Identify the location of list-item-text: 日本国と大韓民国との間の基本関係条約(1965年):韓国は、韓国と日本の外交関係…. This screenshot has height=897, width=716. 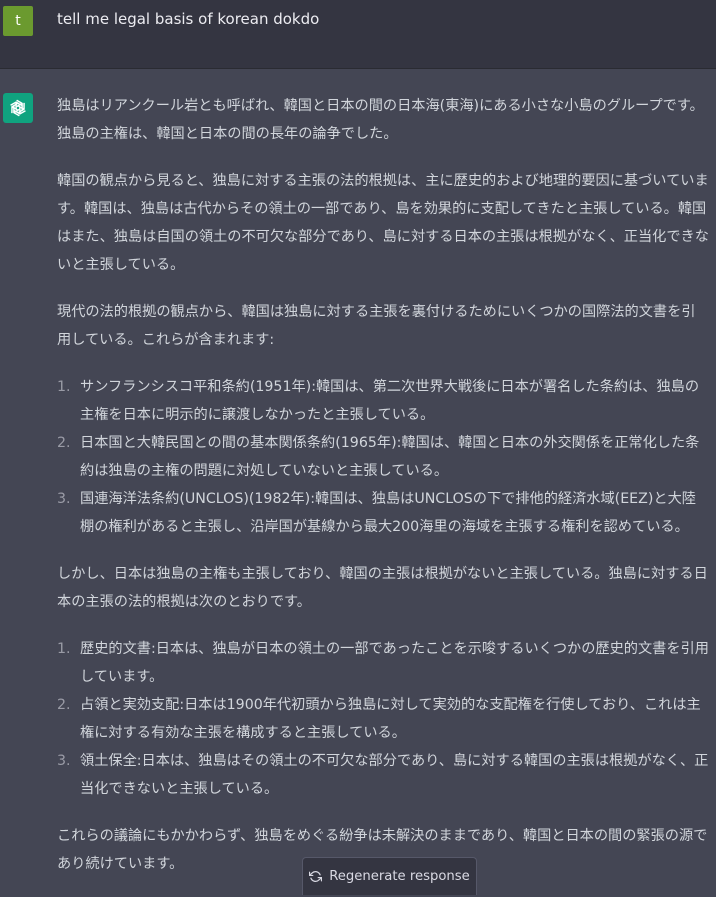
(390, 457).